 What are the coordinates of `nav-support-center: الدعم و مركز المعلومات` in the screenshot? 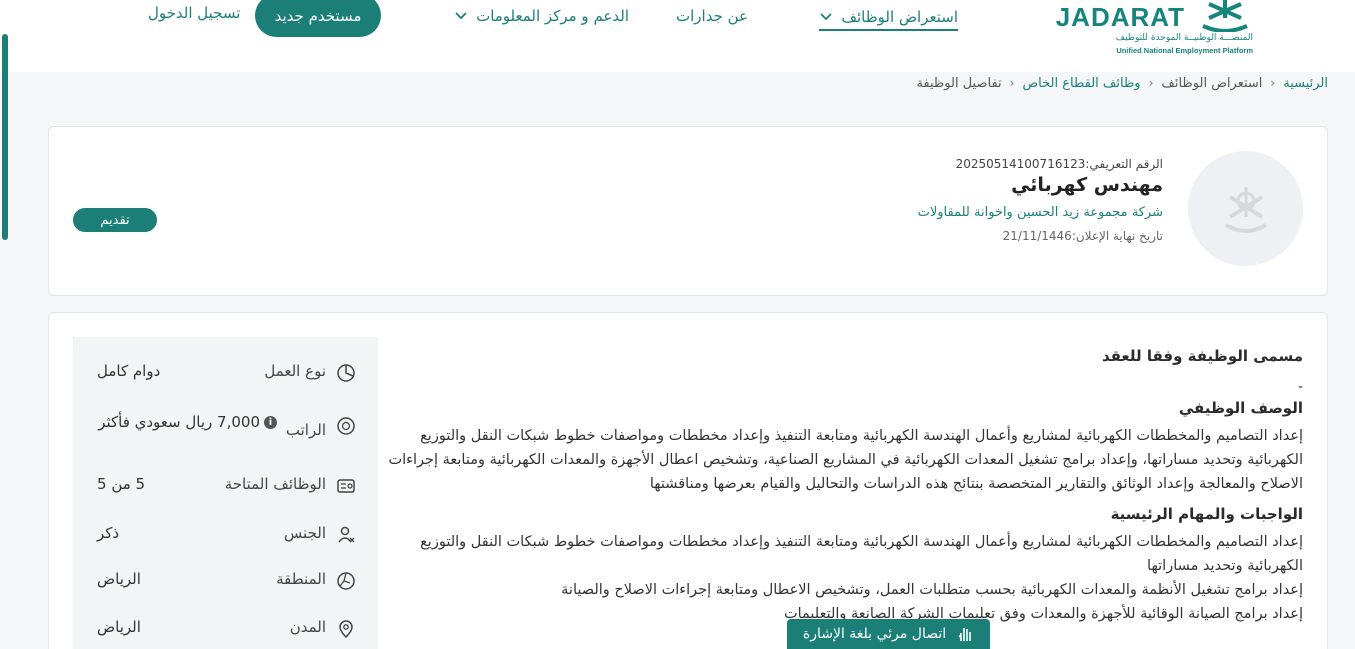 It's located at (541, 16).